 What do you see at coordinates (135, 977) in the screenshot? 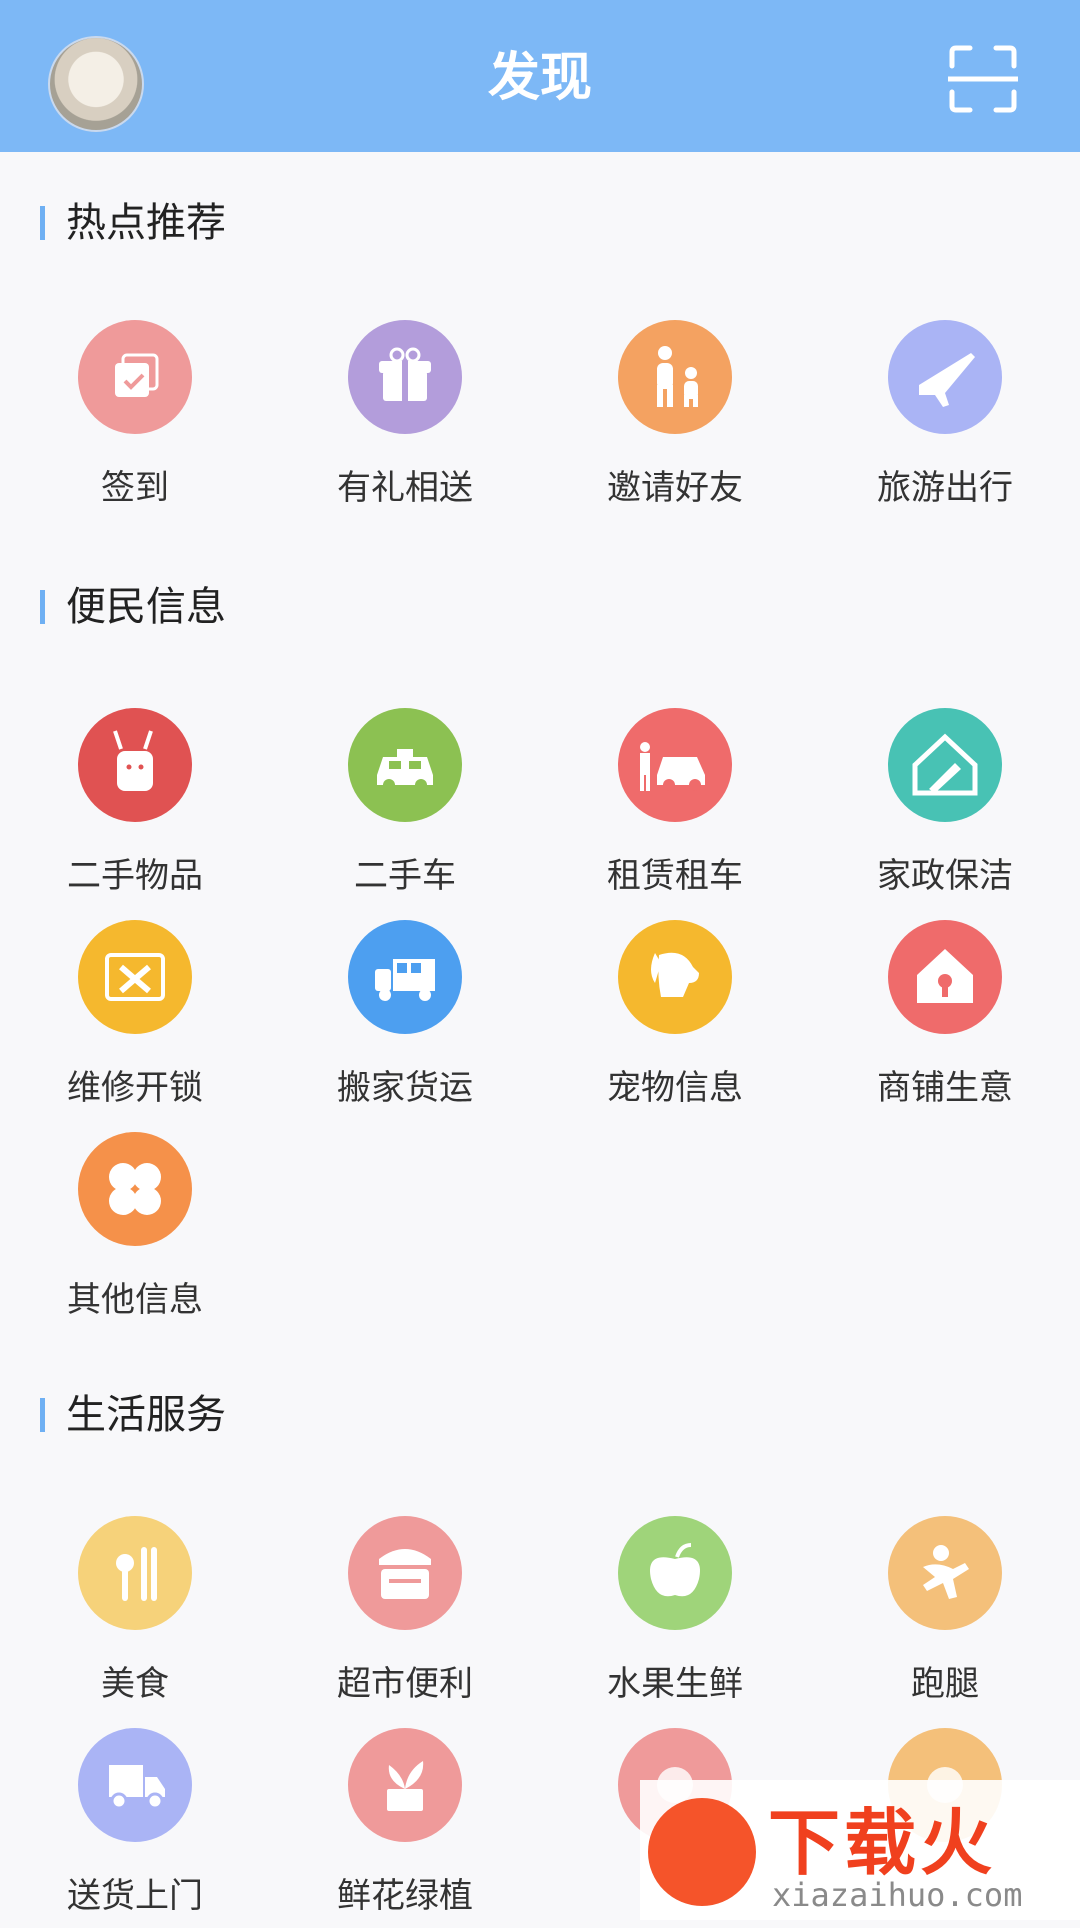
I see `repair-tools-icon` at bounding box center [135, 977].